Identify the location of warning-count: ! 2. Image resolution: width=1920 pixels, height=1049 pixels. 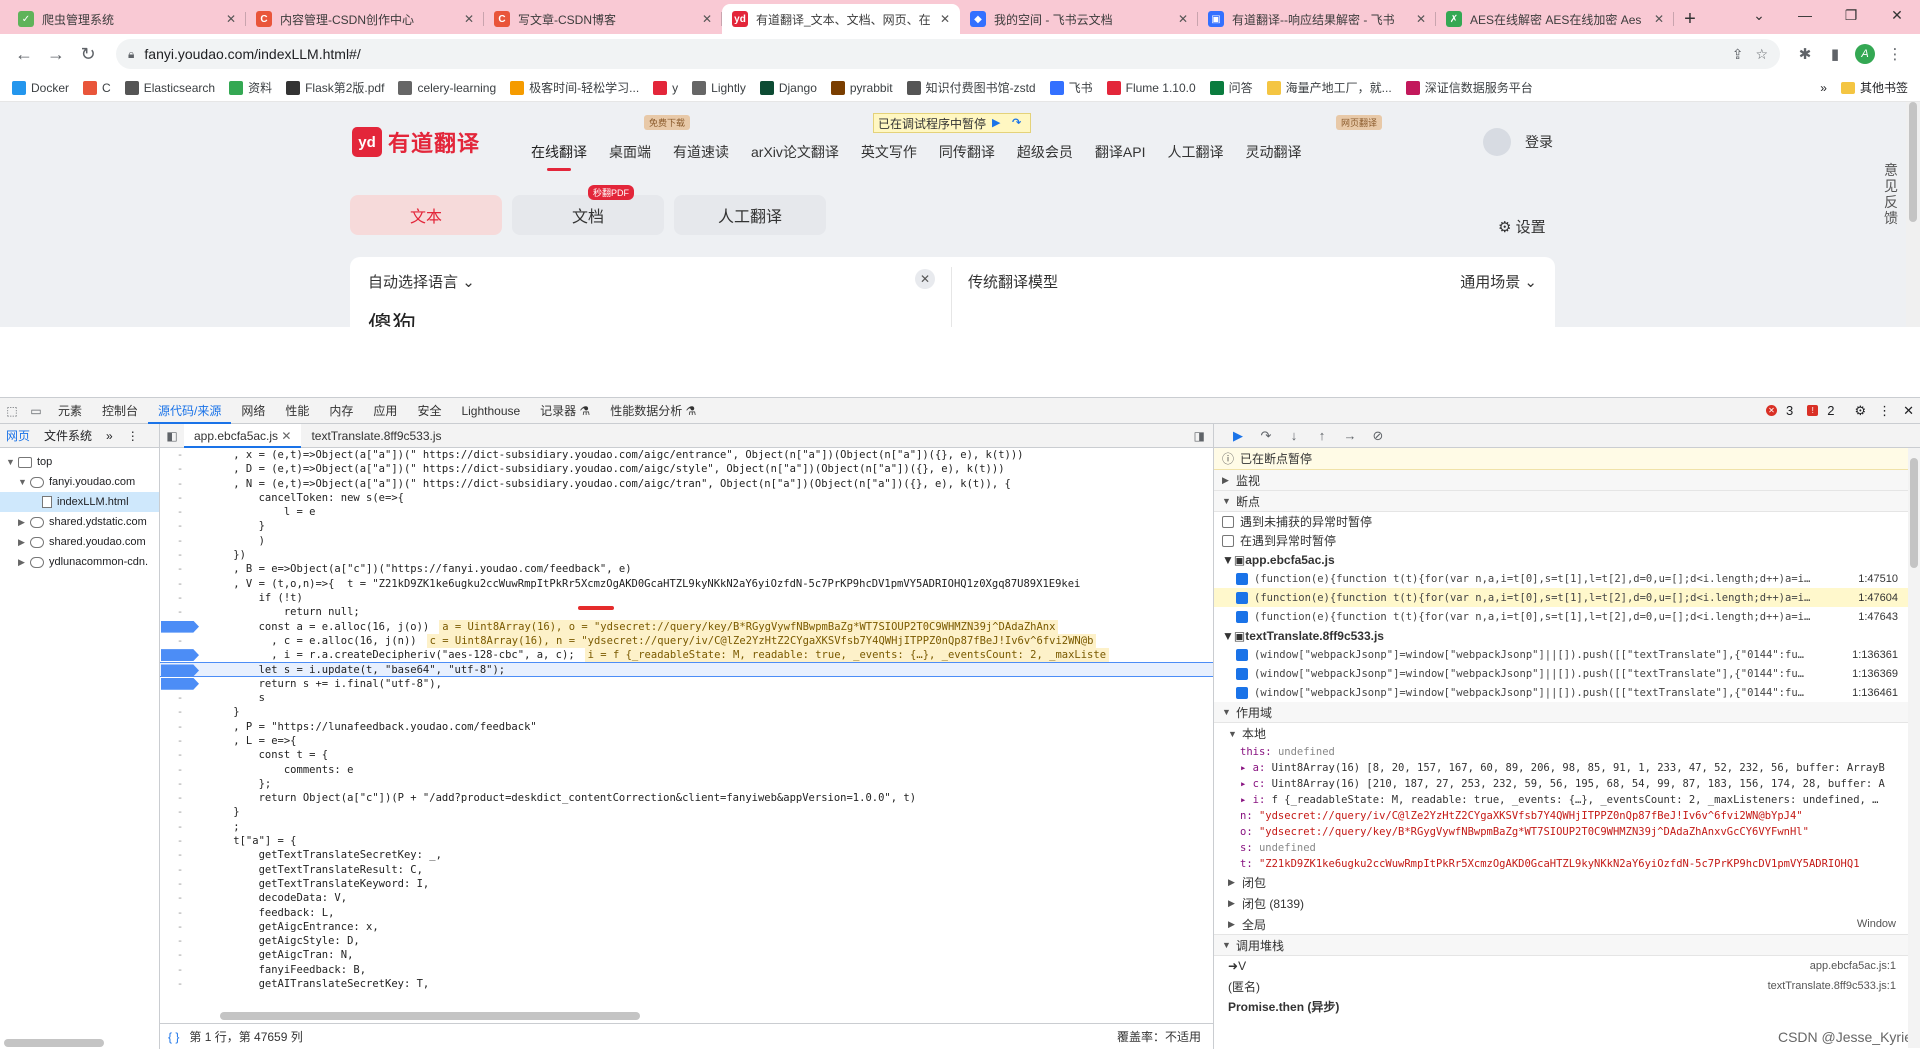
(1823, 410).